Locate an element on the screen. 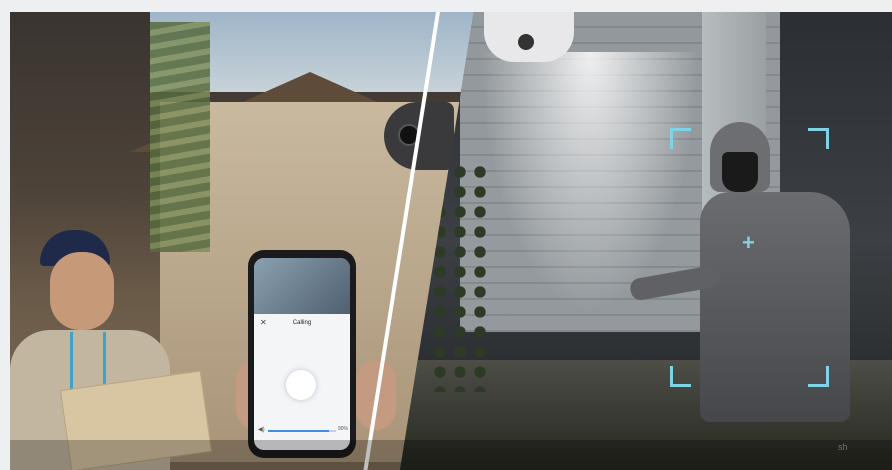 The image size is (892, 470). ivy-foliage is located at coordinates (180, 137).